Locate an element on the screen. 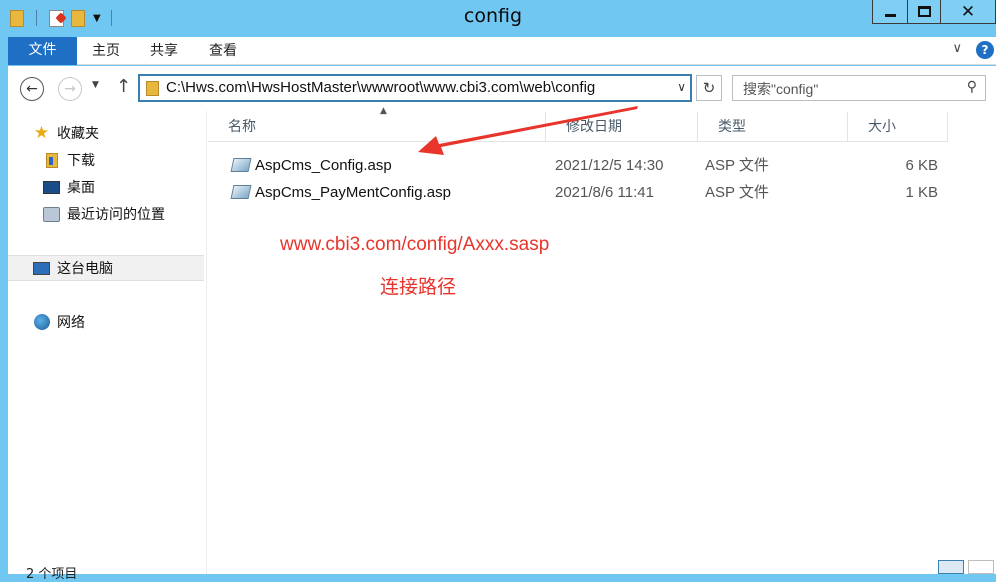 This screenshot has width=996, height=582. refresh-icon: ↻ is located at coordinates (709, 88).